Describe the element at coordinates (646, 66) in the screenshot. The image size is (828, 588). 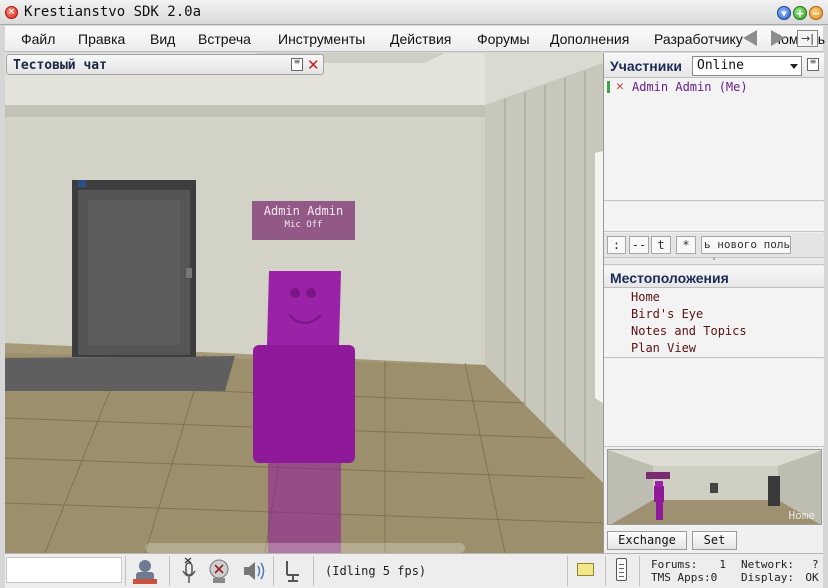
I see `participants-heading: Участники` at that location.